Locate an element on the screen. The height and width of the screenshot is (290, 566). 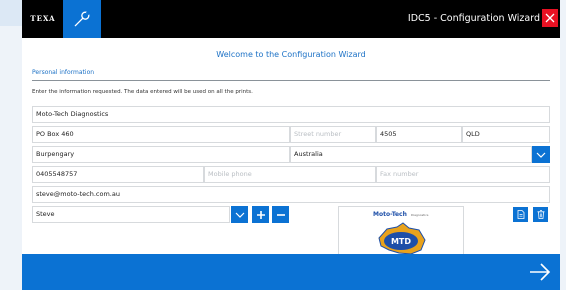
tools-button is located at coordinates (82, 19).